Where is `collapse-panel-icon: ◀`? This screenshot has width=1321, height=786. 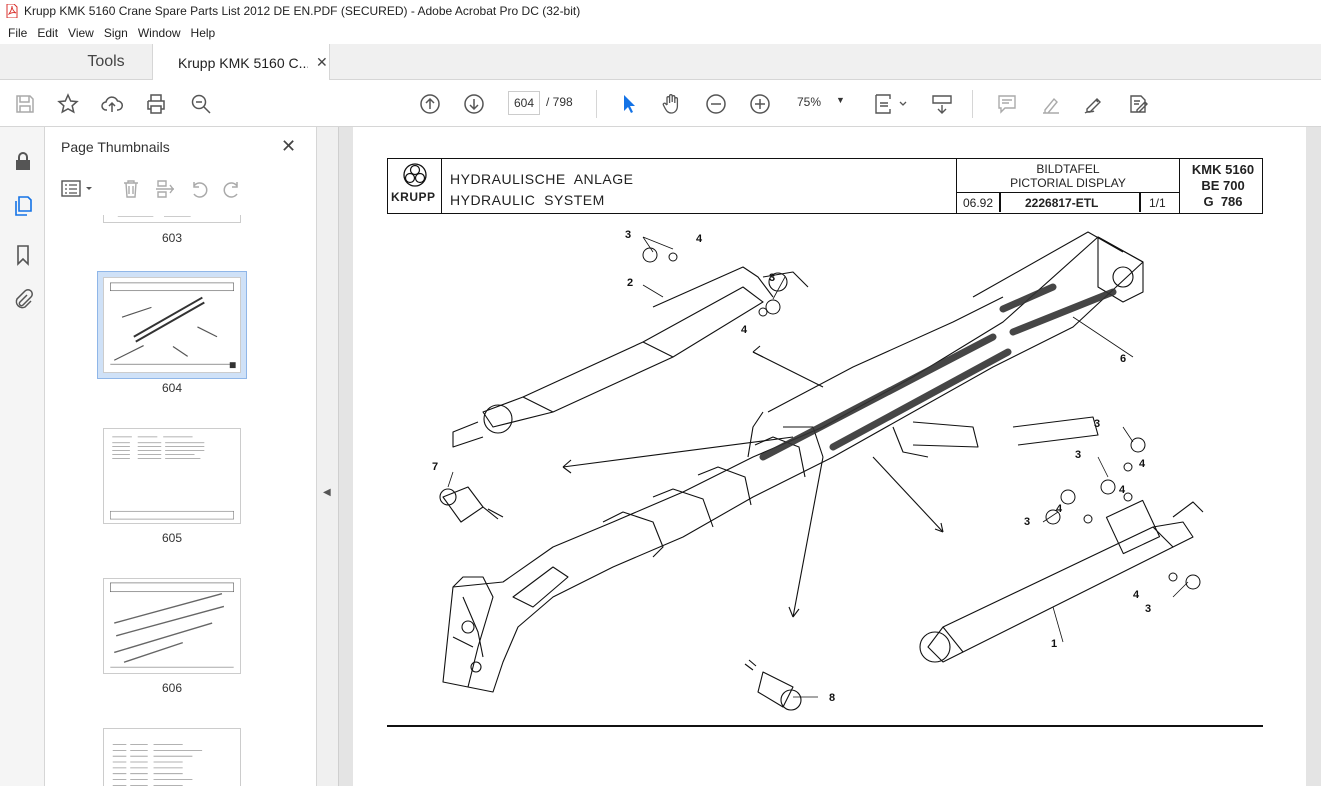 collapse-panel-icon: ◀ is located at coordinates (327, 492).